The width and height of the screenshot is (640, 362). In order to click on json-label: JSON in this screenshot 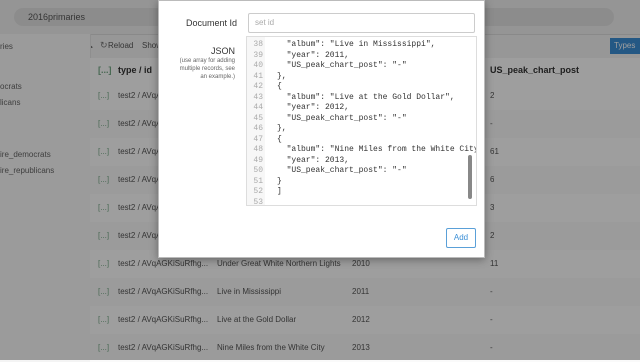, I will do `click(223, 51)`.